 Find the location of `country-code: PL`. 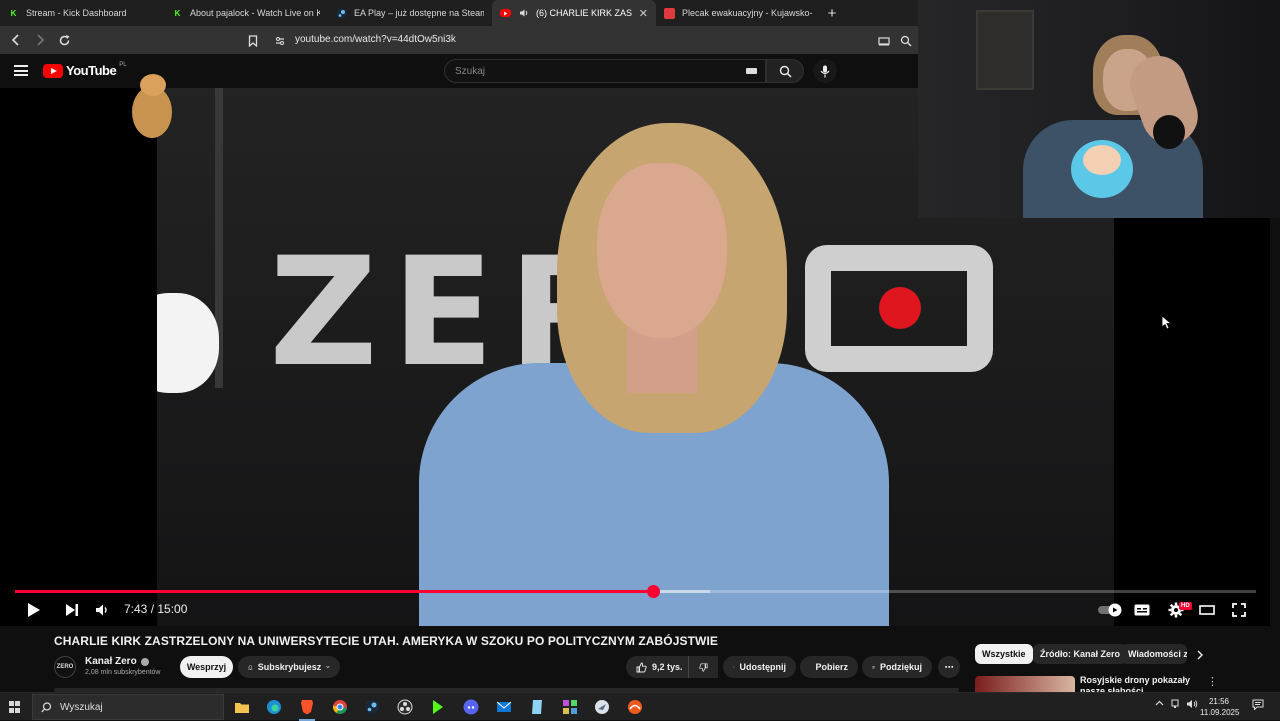

country-code: PL is located at coordinates (122, 65).